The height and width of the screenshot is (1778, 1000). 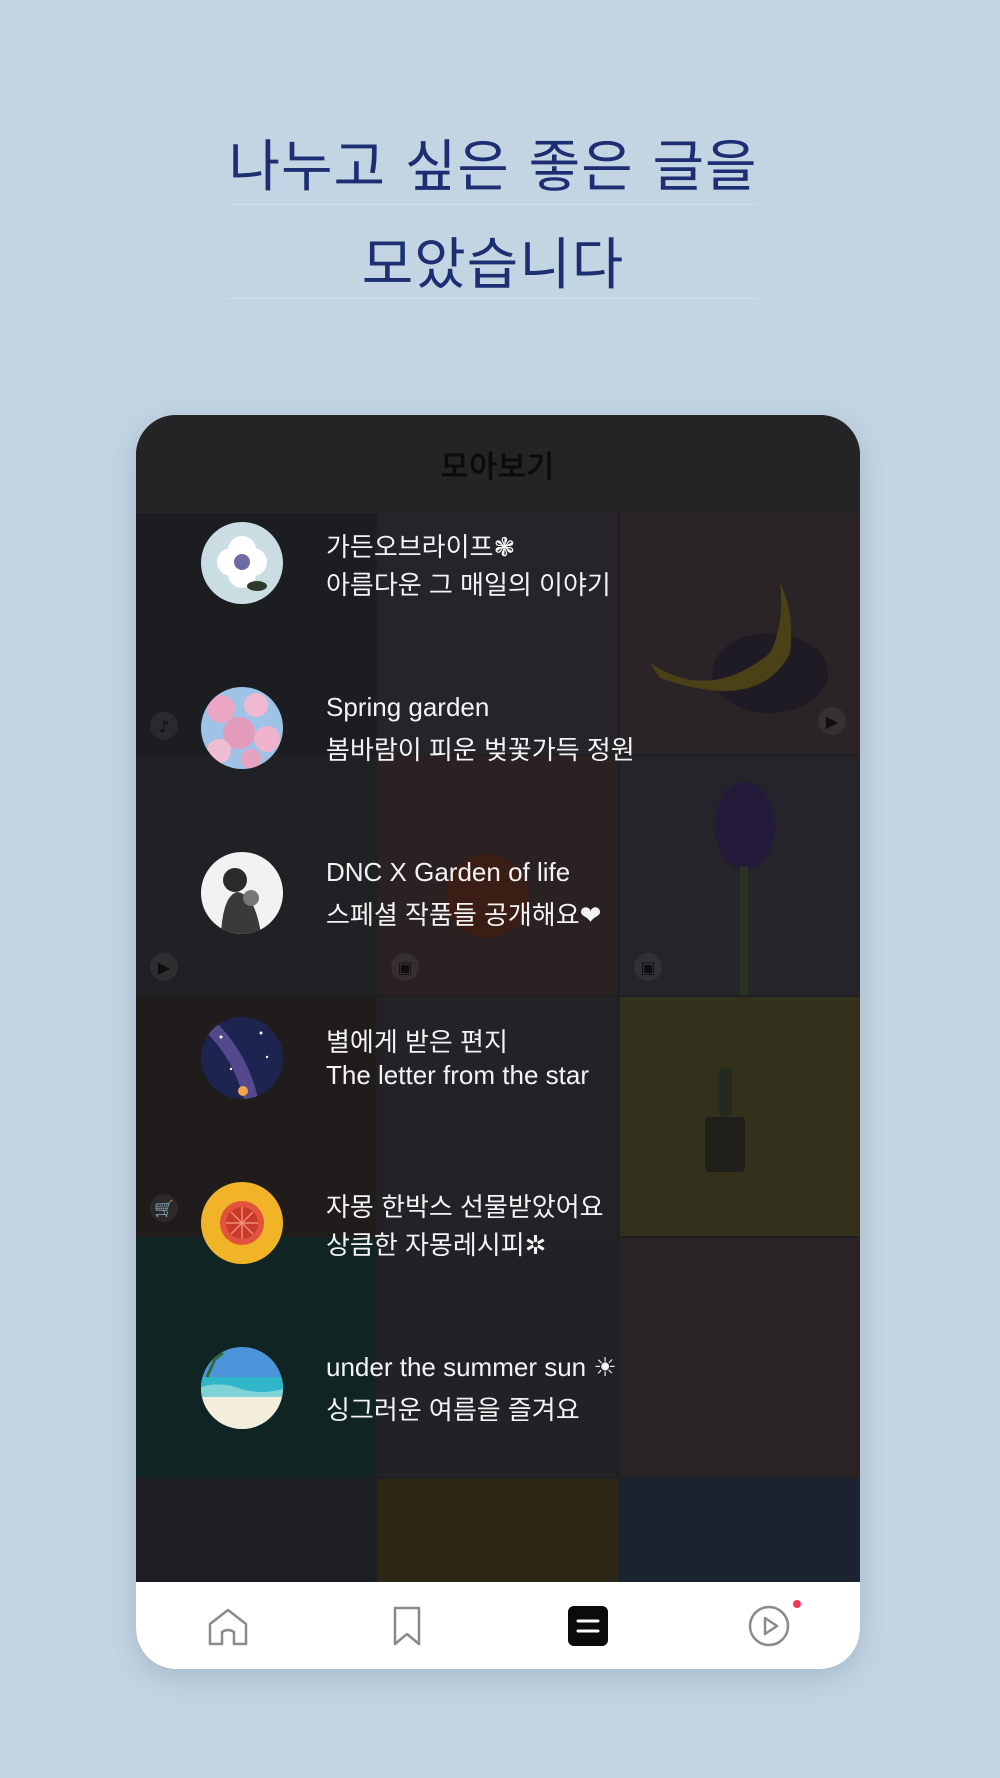 I want to click on notification-dot, so click(x=797, y=1604).